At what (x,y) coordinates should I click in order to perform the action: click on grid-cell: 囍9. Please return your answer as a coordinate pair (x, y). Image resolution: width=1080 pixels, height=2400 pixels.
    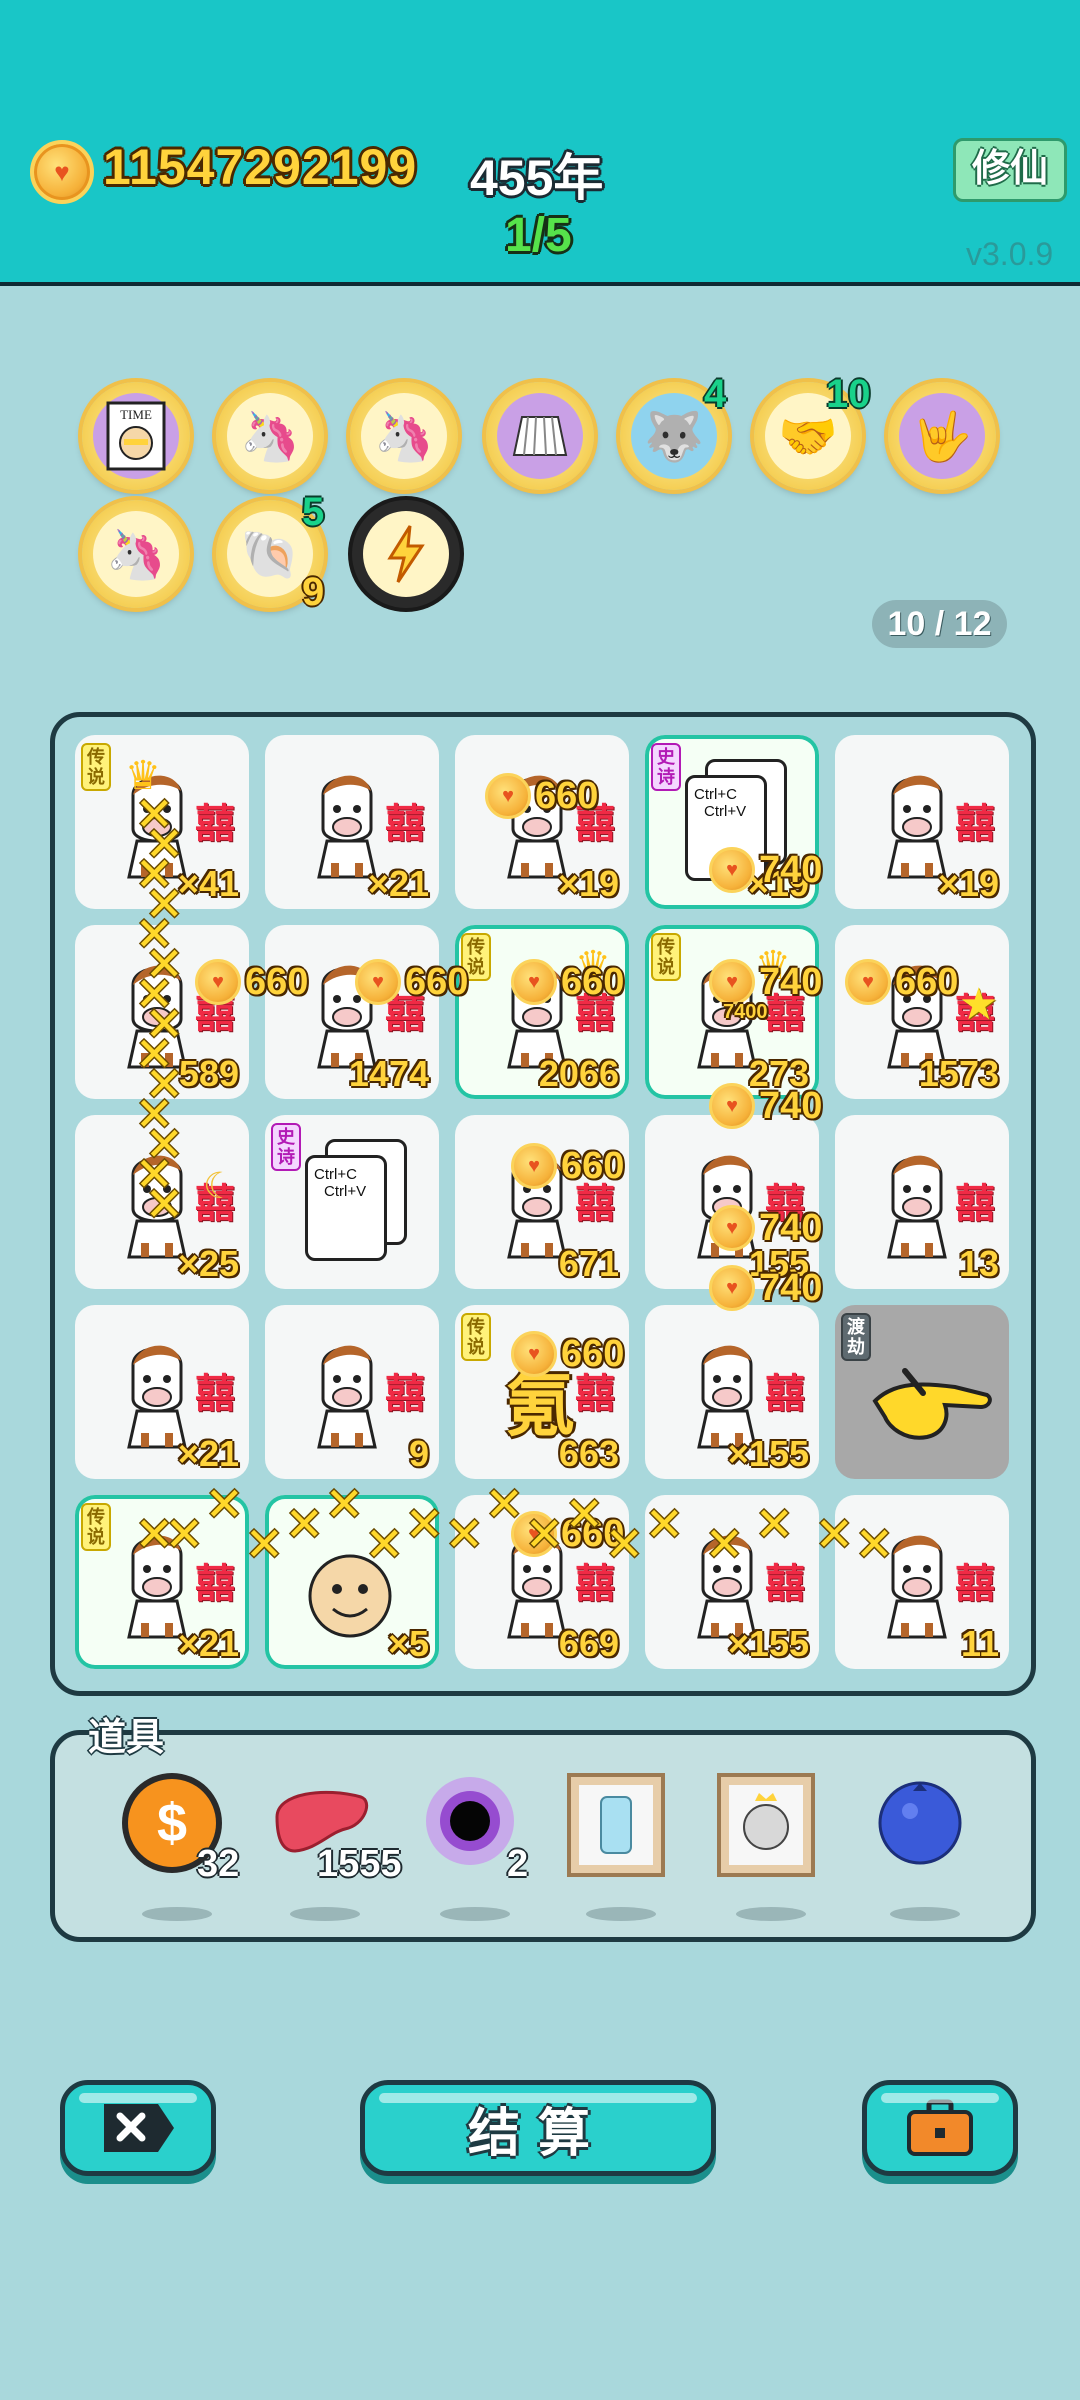
    Looking at the image, I should click on (352, 1392).